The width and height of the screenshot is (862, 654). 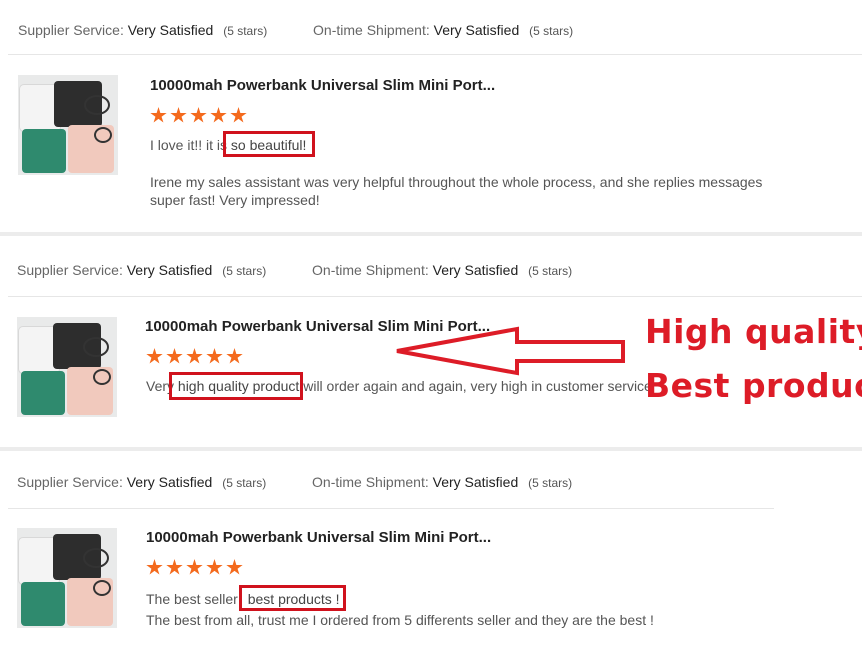 What do you see at coordinates (753, 385) in the screenshot?
I see `annotation-best-product: Best product` at bounding box center [753, 385].